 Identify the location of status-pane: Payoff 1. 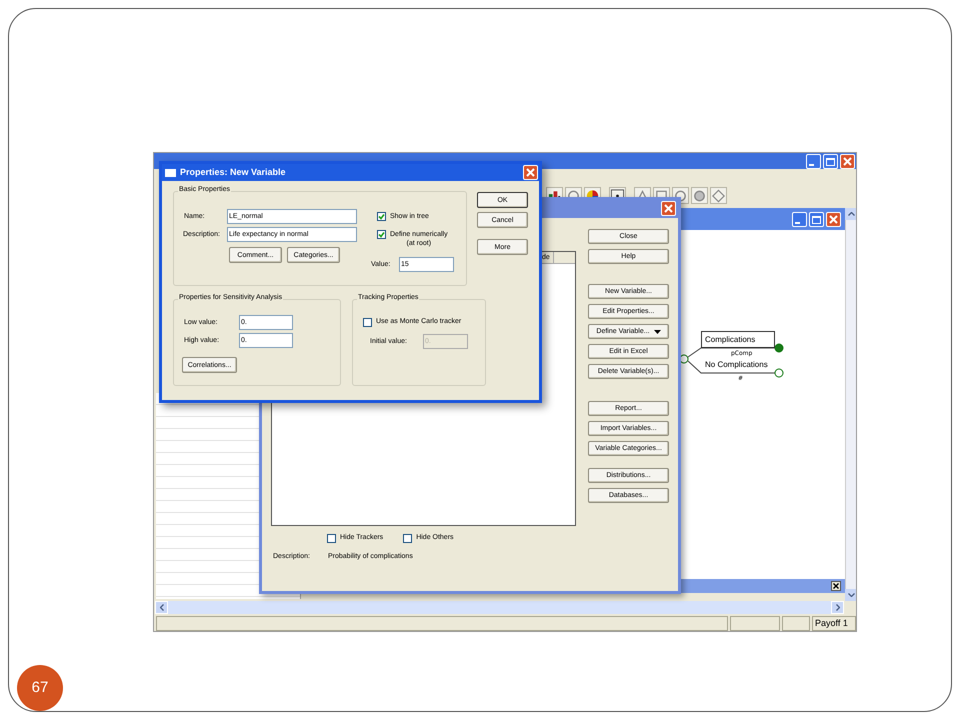
(834, 623).